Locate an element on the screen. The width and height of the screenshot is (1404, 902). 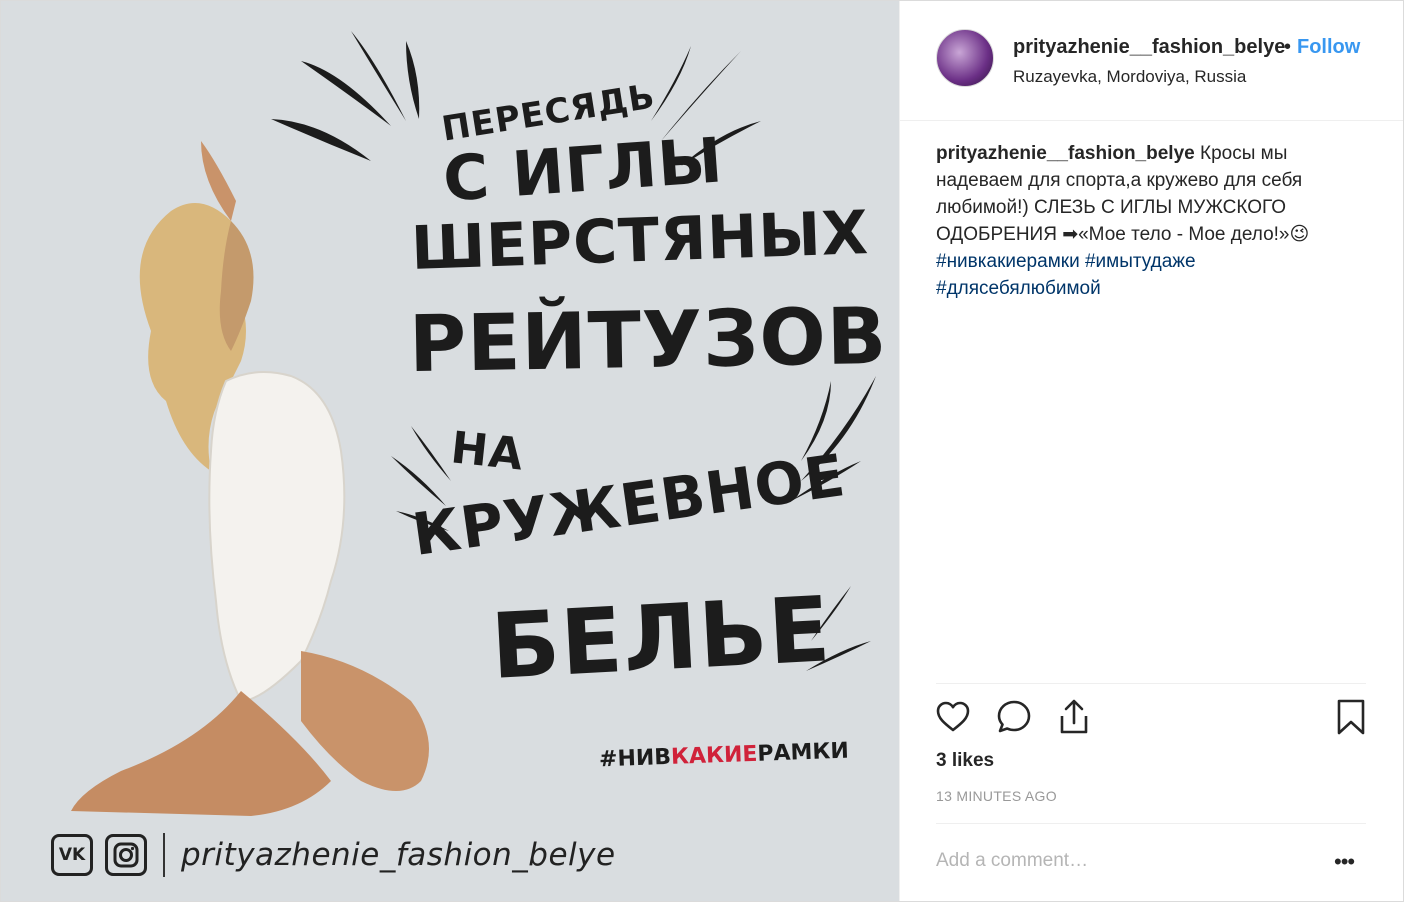
likes-count: 3 likes is located at coordinates (965, 761).